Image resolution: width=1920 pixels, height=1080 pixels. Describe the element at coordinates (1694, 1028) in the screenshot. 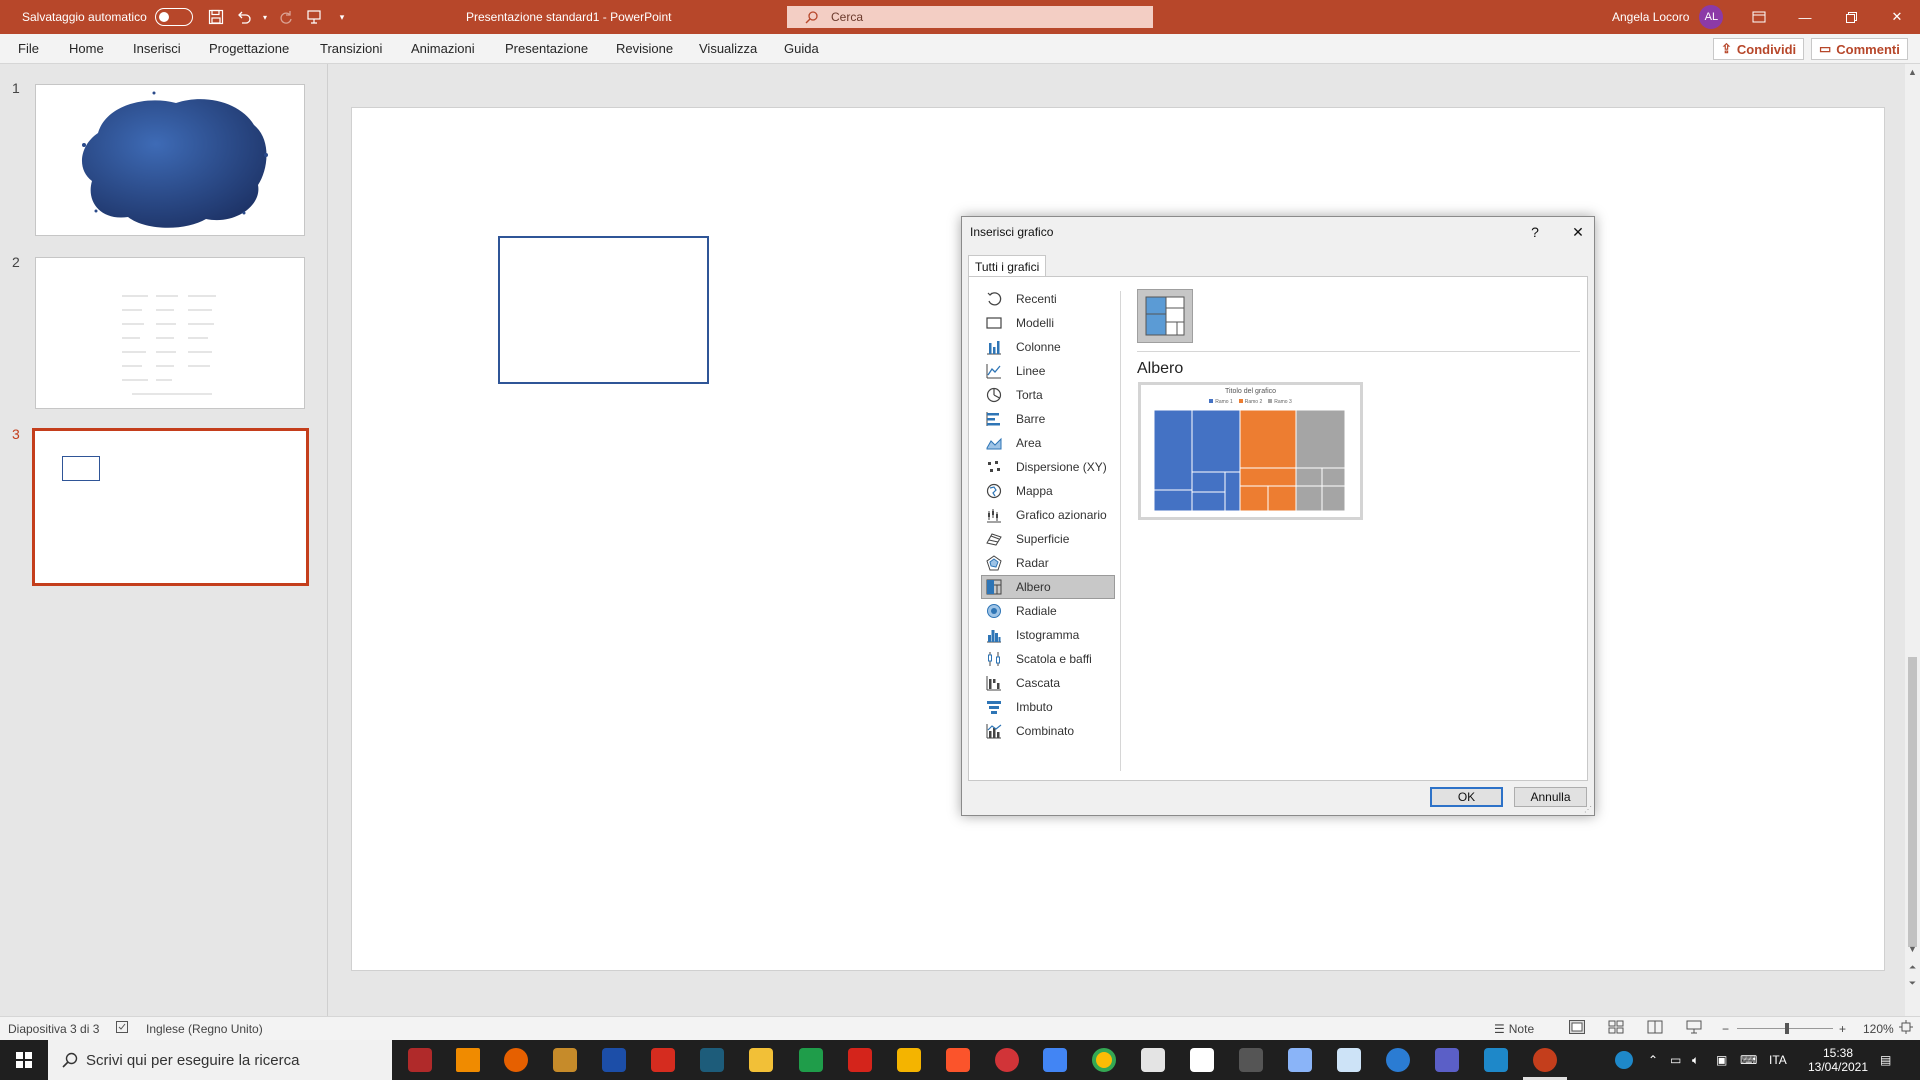

I see `slideshow-view-icon` at that location.